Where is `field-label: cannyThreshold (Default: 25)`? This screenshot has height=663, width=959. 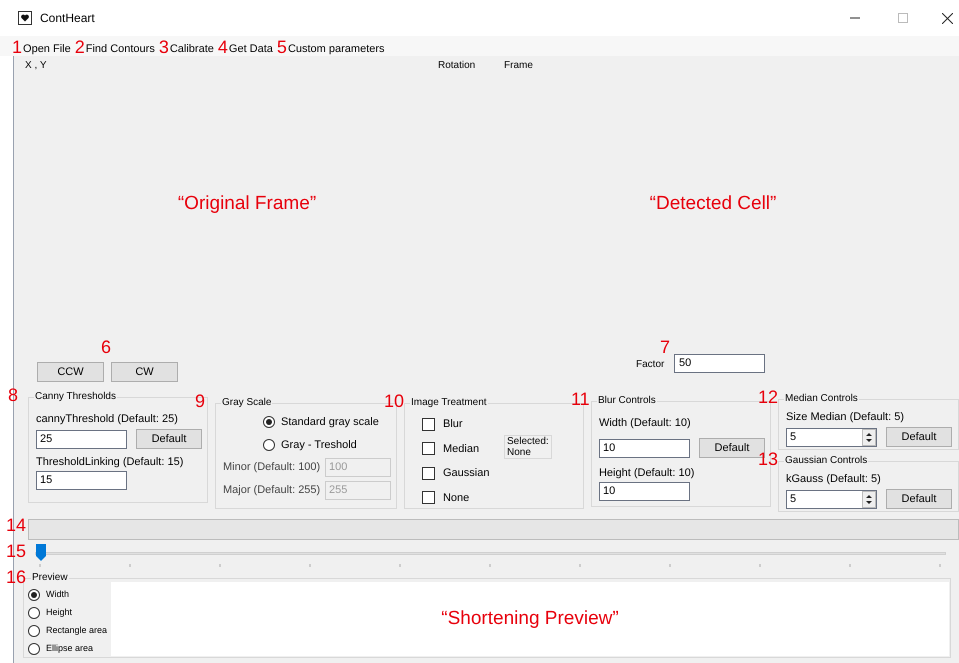
field-label: cannyThreshold (Default: 25) is located at coordinates (107, 419).